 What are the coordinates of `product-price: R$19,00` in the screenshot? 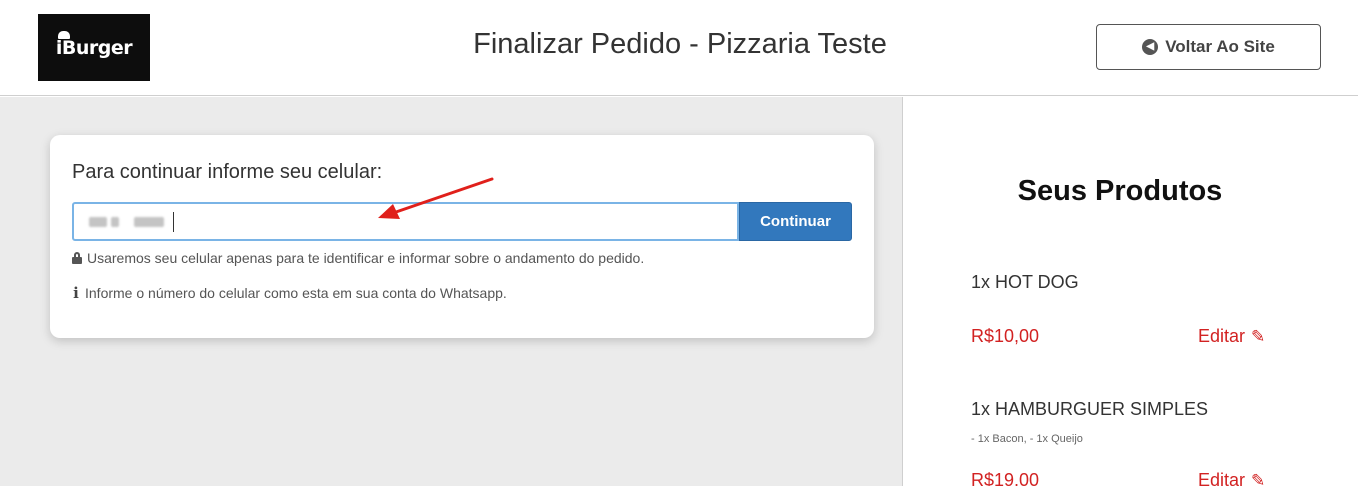 It's located at (1005, 478).